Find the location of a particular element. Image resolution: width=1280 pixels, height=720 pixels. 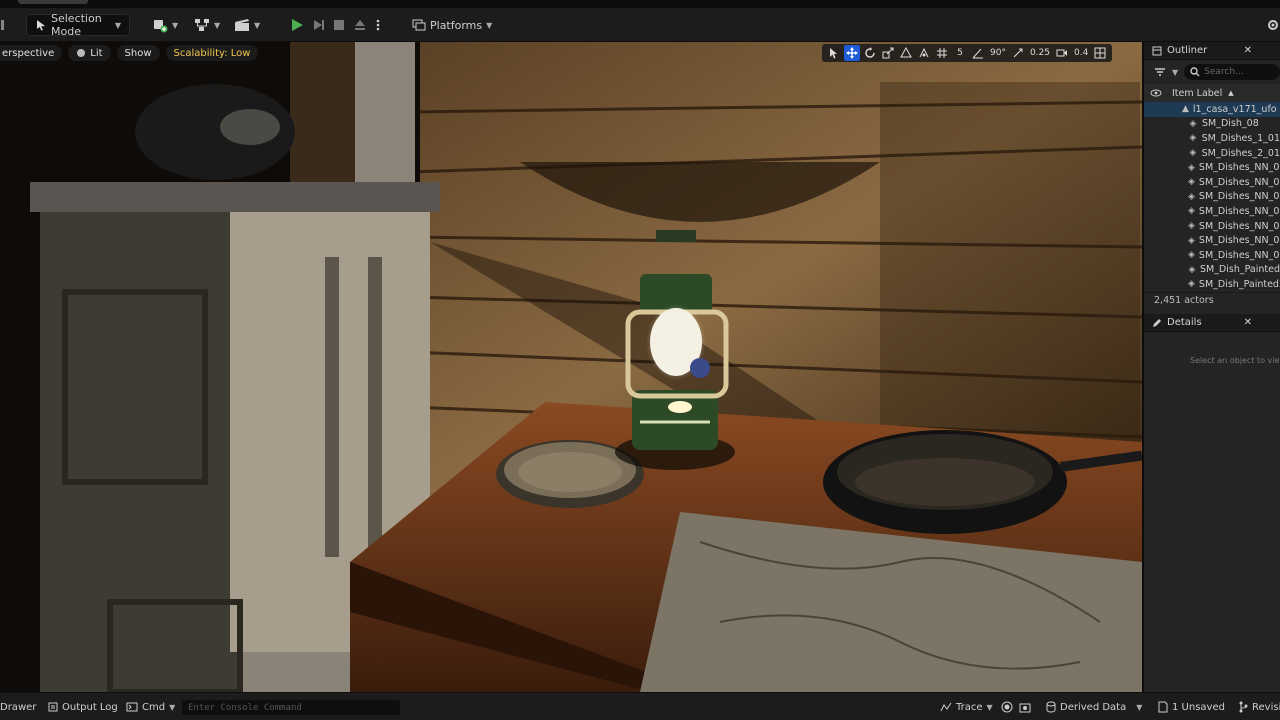

derived-data-dropdown: Derived Data ▼ is located at coordinates (1094, 707).